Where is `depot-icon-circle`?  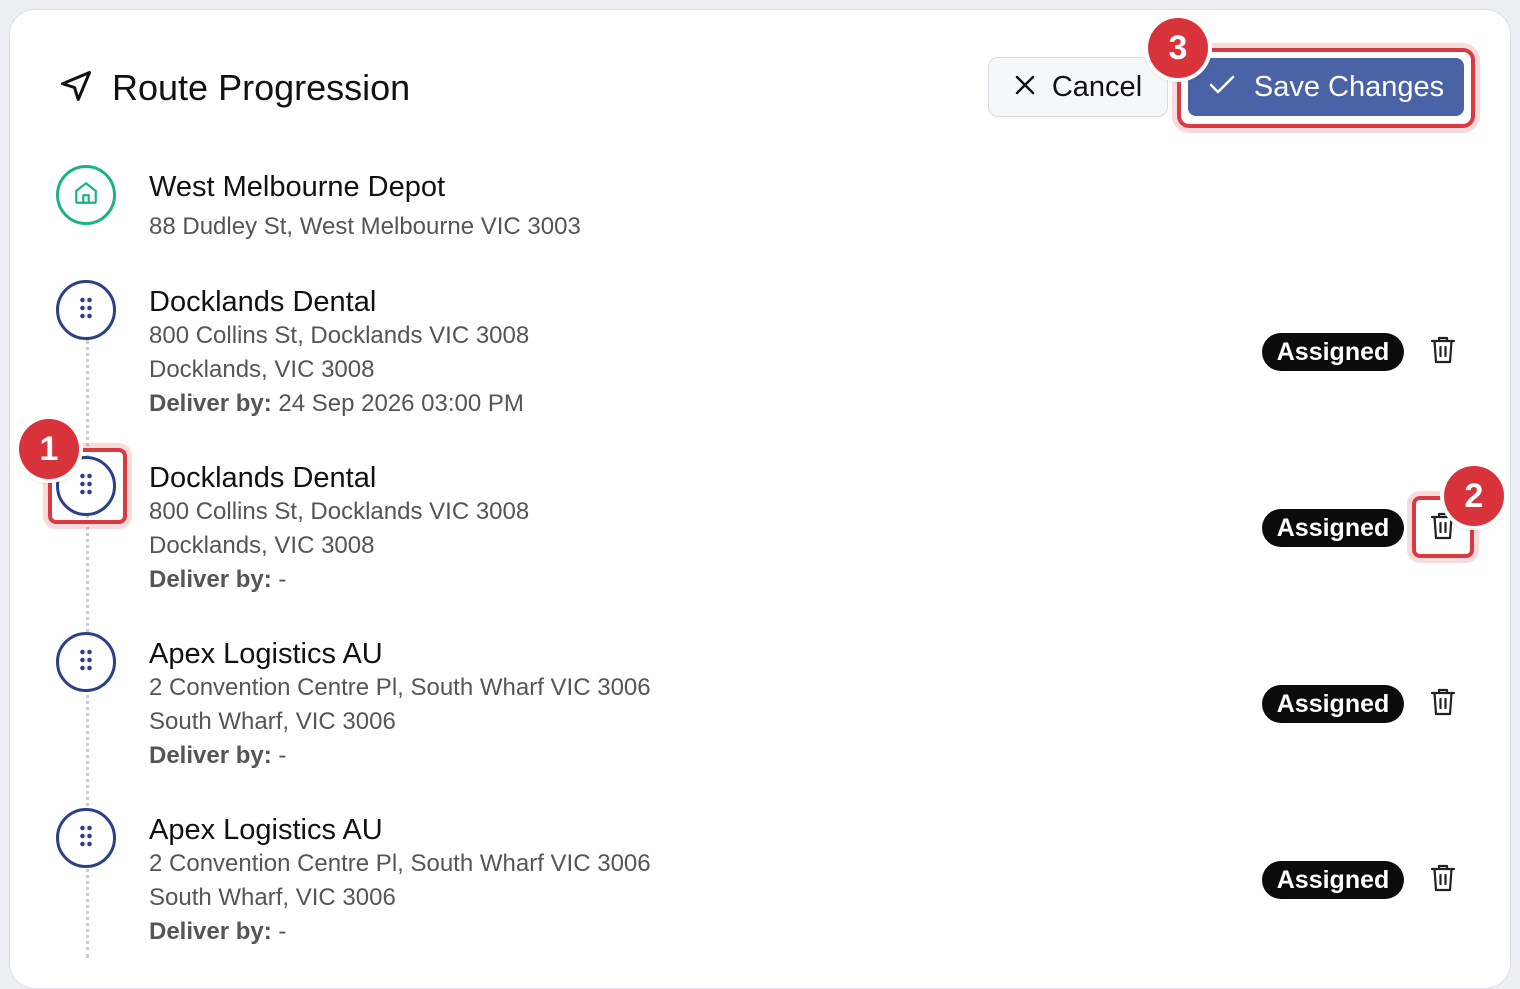
depot-icon-circle is located at coordinates (86, 195).